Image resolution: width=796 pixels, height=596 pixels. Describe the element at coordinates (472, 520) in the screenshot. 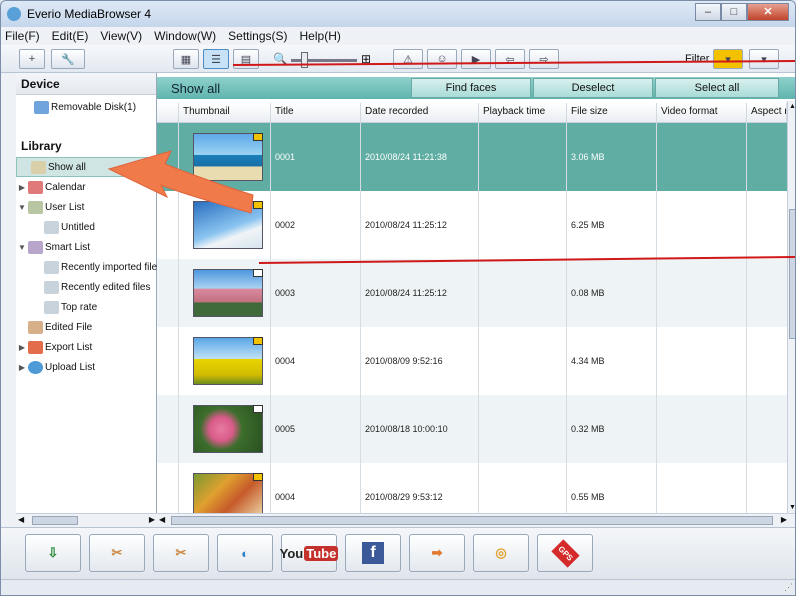

I see `main-scroll-thumb` at that location.